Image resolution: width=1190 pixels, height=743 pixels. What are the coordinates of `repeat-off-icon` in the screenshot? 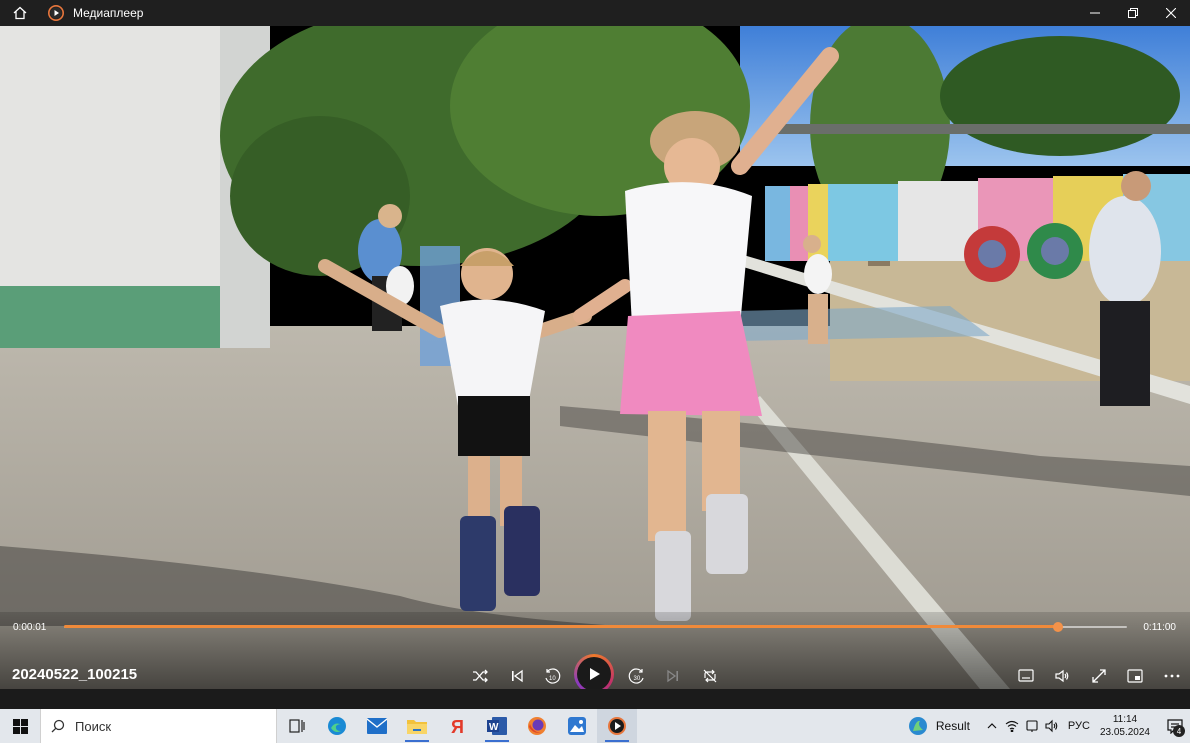 It's located at (710, 676).